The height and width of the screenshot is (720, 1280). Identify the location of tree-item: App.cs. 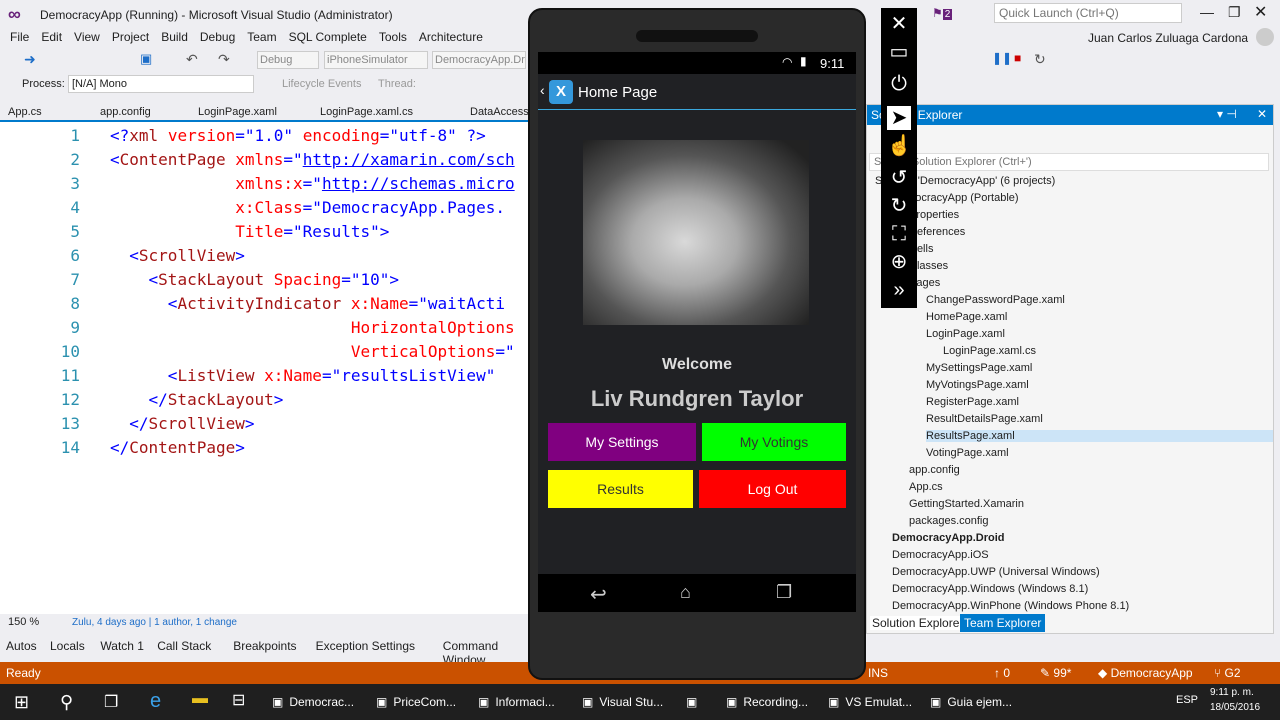
(926, 487).